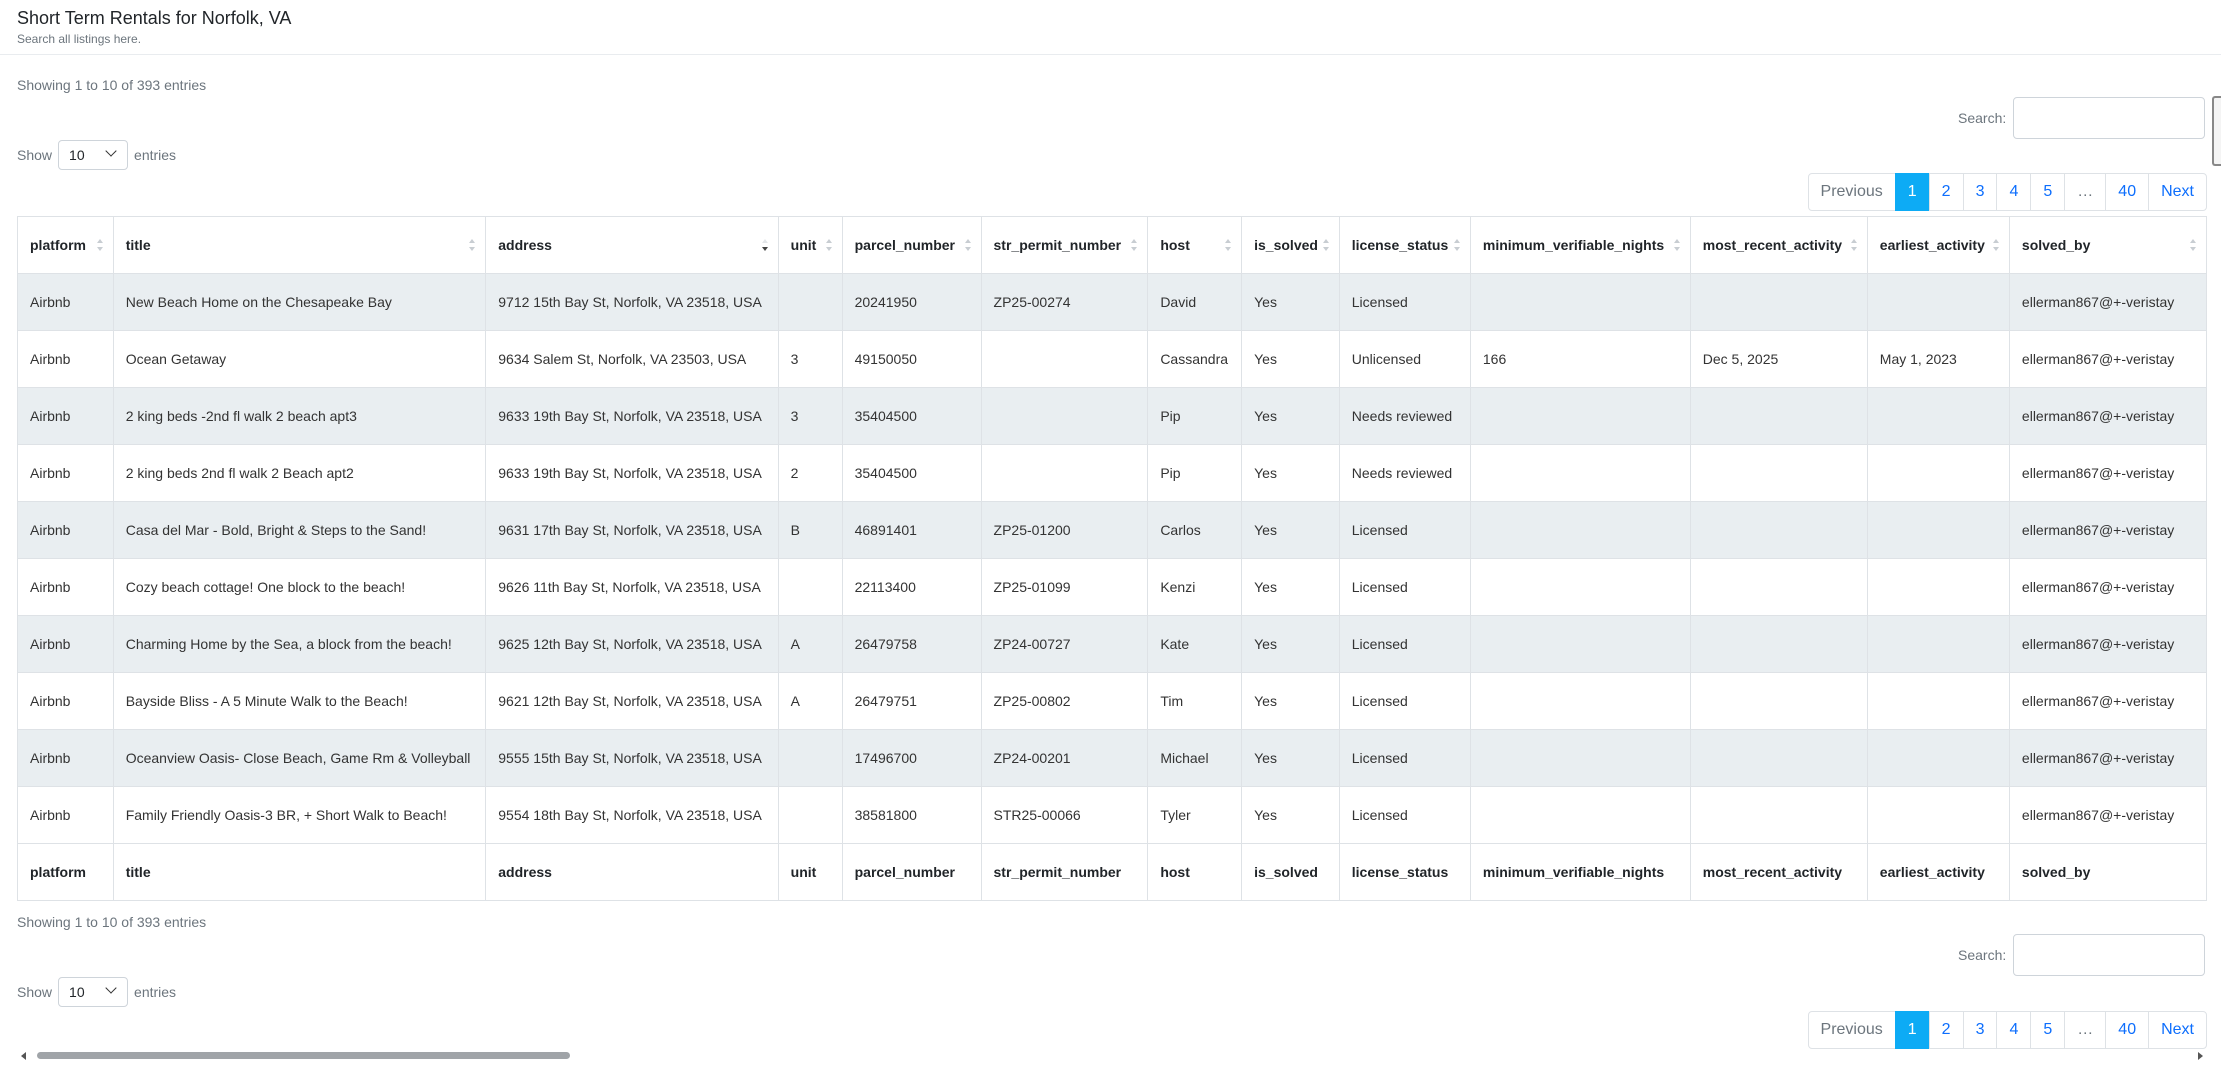 The width and height of the screenshot is (2221, 1077). I want to click on scroll-right-arrow-icon, so click(2200, 1056).